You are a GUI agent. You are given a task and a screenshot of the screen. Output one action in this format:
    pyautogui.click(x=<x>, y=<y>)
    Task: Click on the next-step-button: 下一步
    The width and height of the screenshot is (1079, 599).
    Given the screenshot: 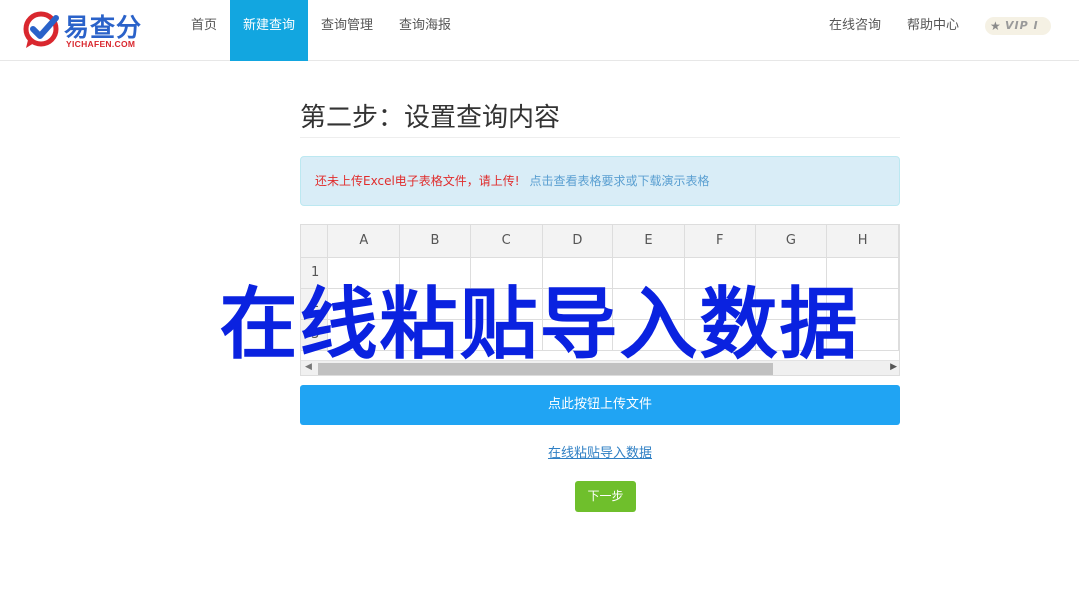 What is the action you would take?
    pyautogui.click(x=605, y=496)
    